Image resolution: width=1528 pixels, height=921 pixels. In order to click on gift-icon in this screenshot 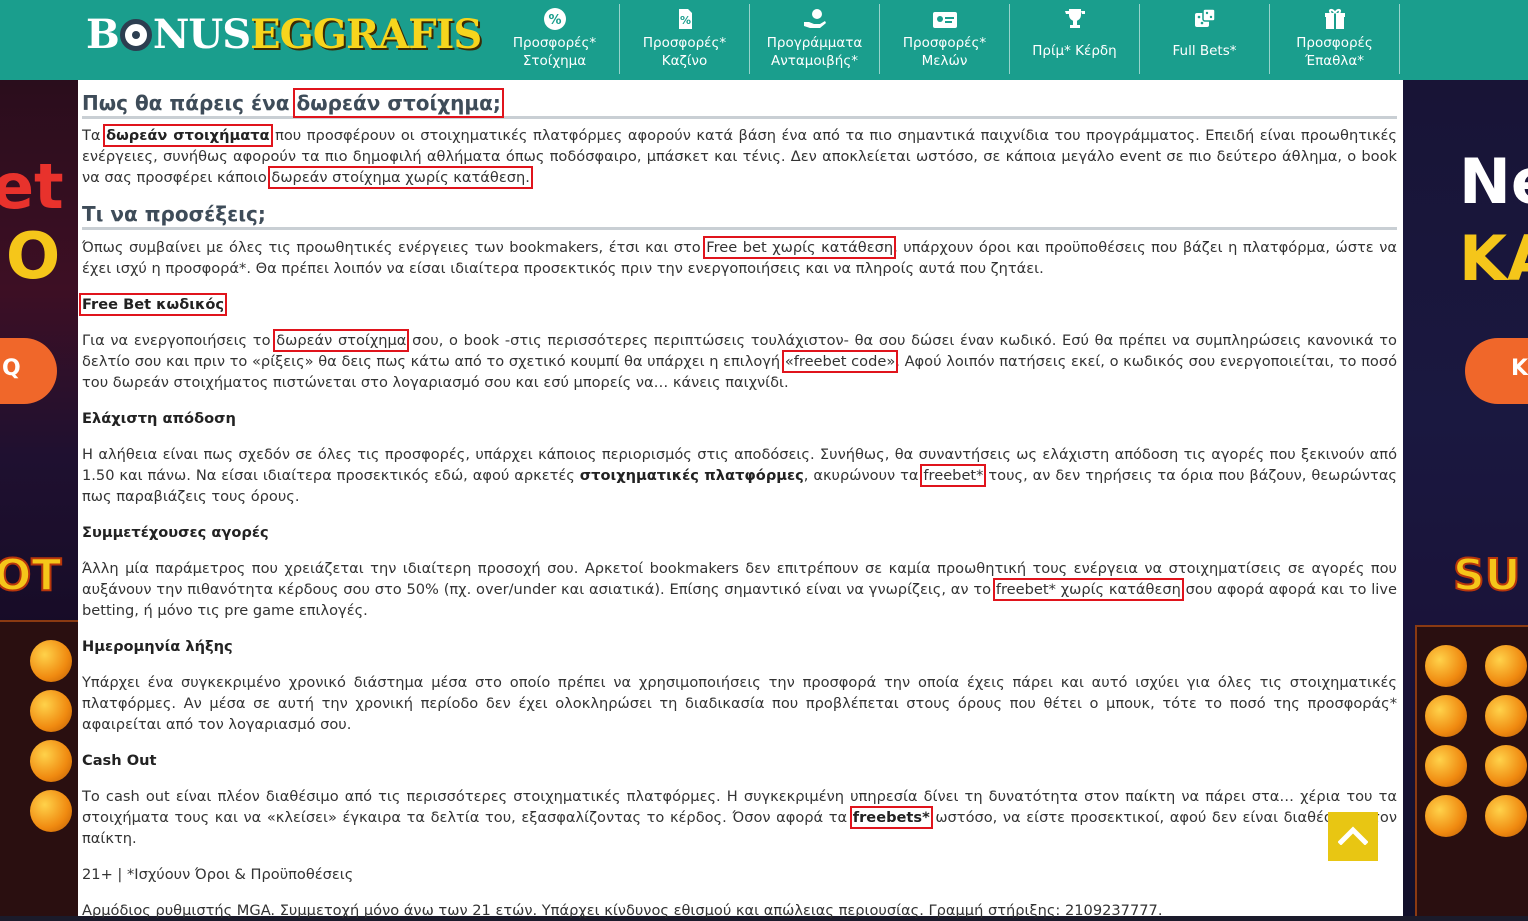, I will do `click(1335, 19)`.